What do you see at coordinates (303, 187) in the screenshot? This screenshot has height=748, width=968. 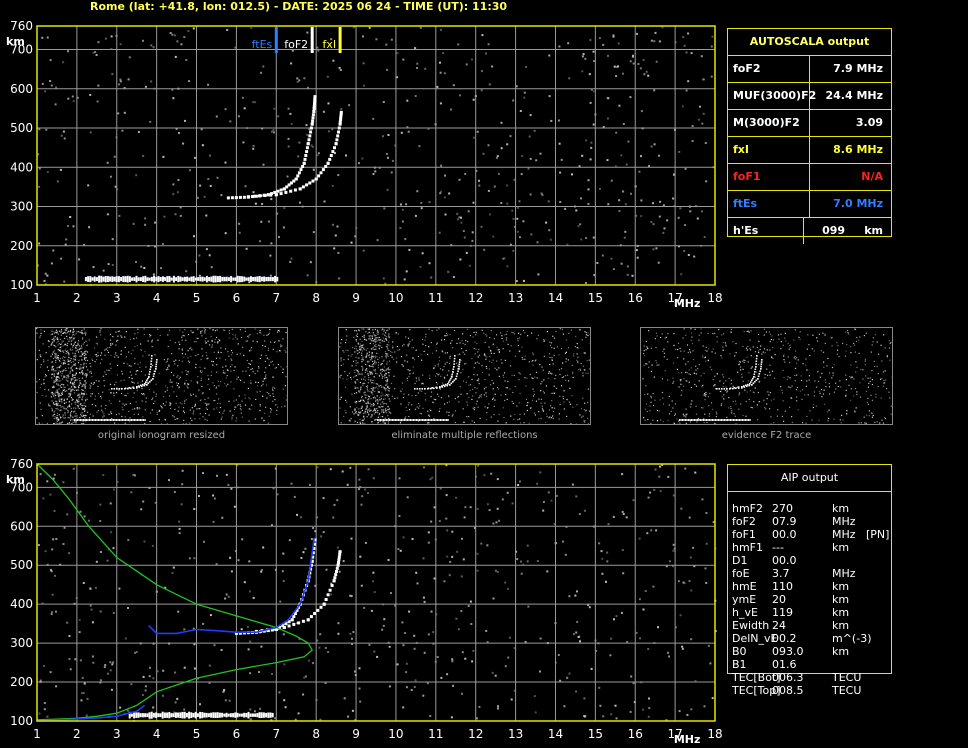 I see `x-trace-point` at bounding box center [303, 187].